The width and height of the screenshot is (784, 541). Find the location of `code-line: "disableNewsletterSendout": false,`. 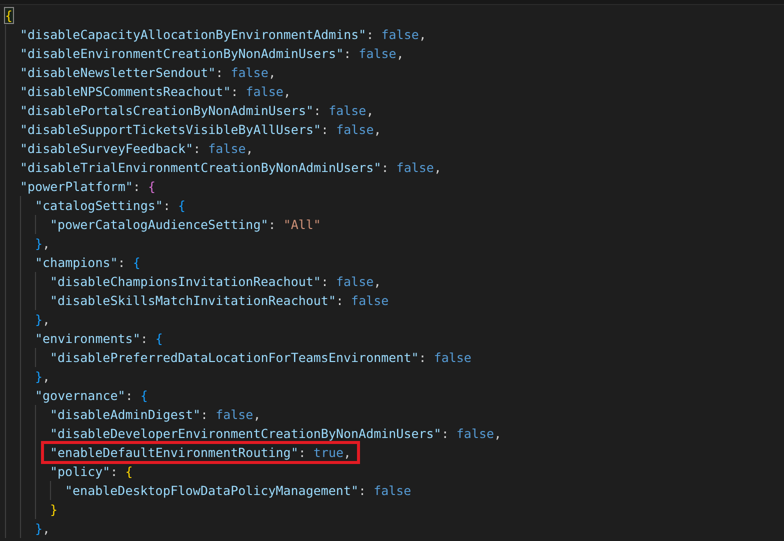

code-line: "disableNewsletterSendout": false, is located at coordinates (148, 73).